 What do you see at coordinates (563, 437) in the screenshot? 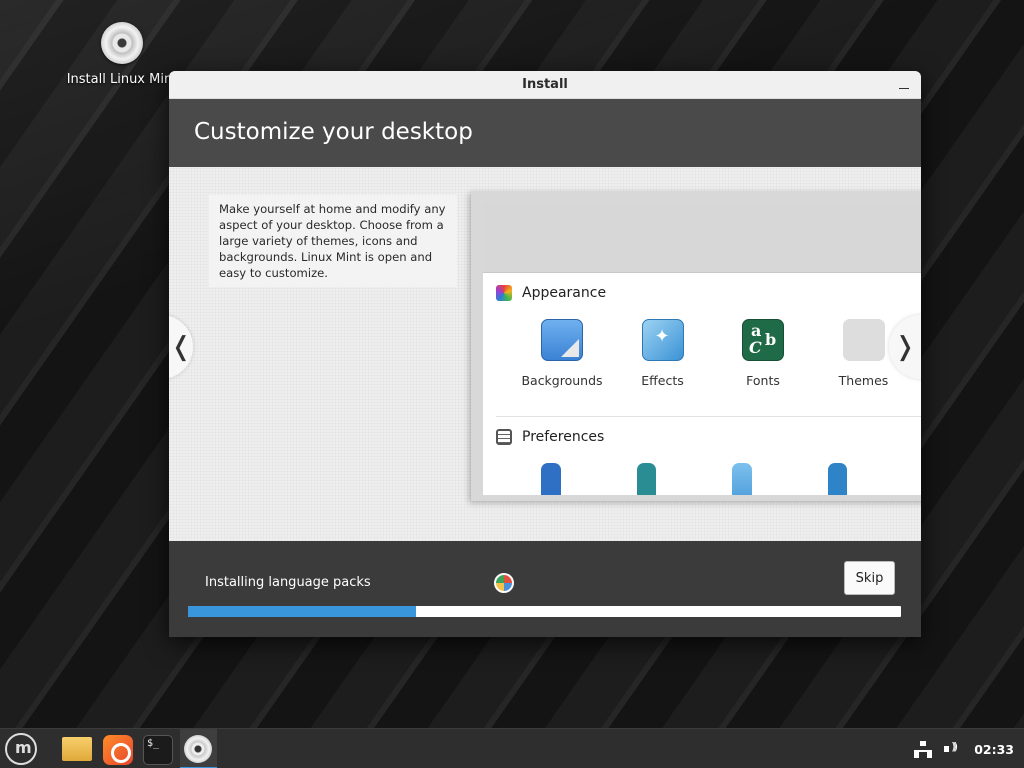
I see `section-title: Preferences` at bounding box center [563, 437].